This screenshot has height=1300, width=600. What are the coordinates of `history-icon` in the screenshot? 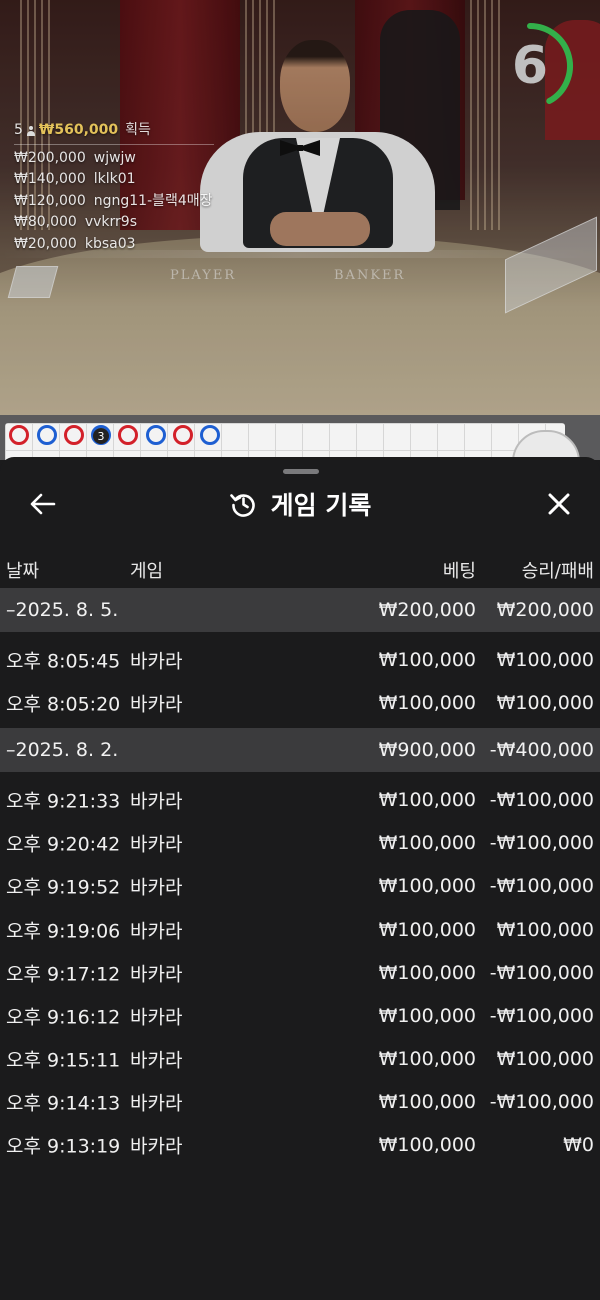 It's located at (242, 505).